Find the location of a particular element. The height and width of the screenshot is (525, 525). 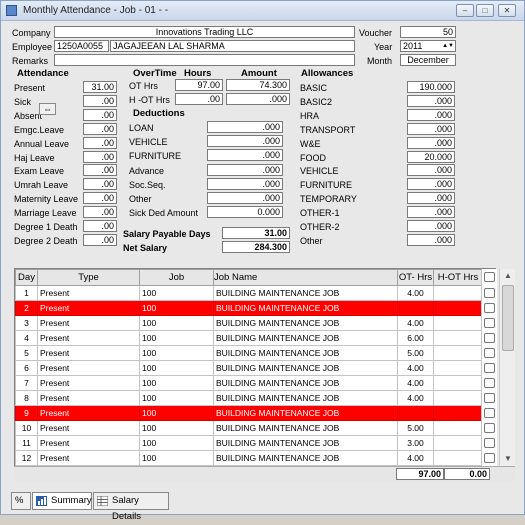

table-row: 2 Present 100 BUILDING MAINTENANCE JOB is located at coordinates (249, 308).